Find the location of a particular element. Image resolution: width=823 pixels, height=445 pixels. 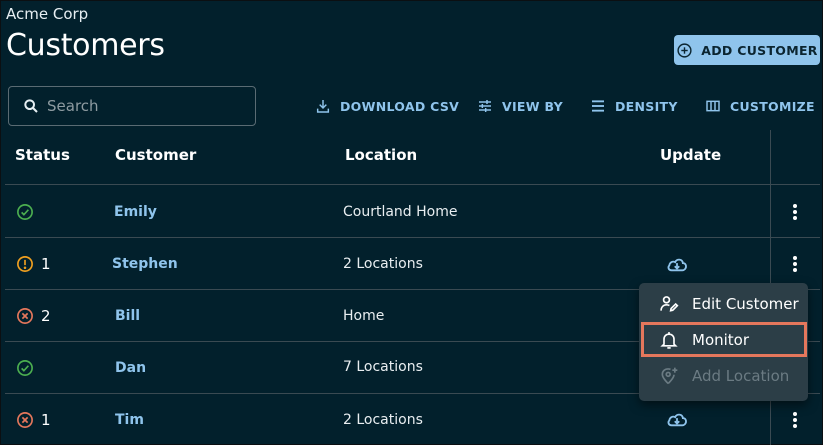

row-context-menu: Edit Customer Monitor Add Location is located at coordinates (723, 342).